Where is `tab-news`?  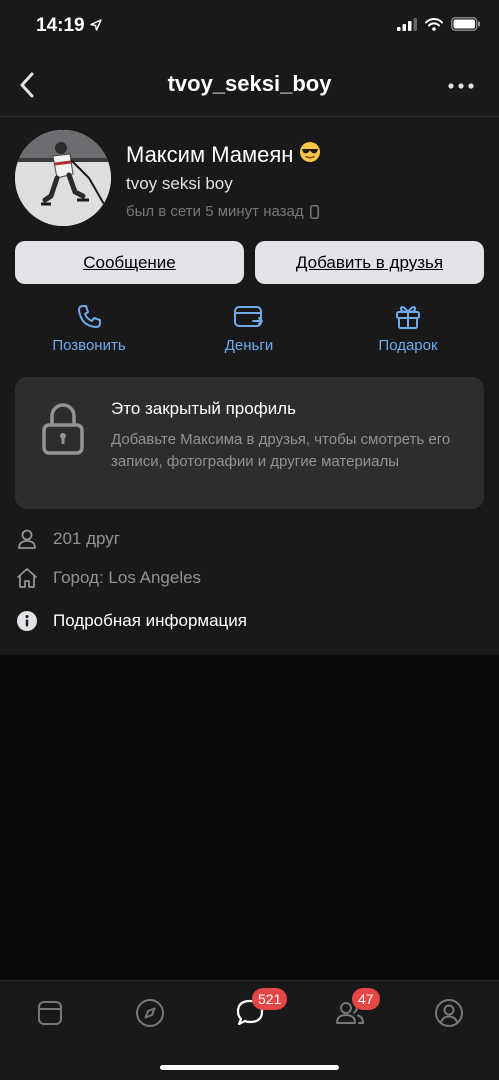 tab-news is located at coordinates (50, 1013).